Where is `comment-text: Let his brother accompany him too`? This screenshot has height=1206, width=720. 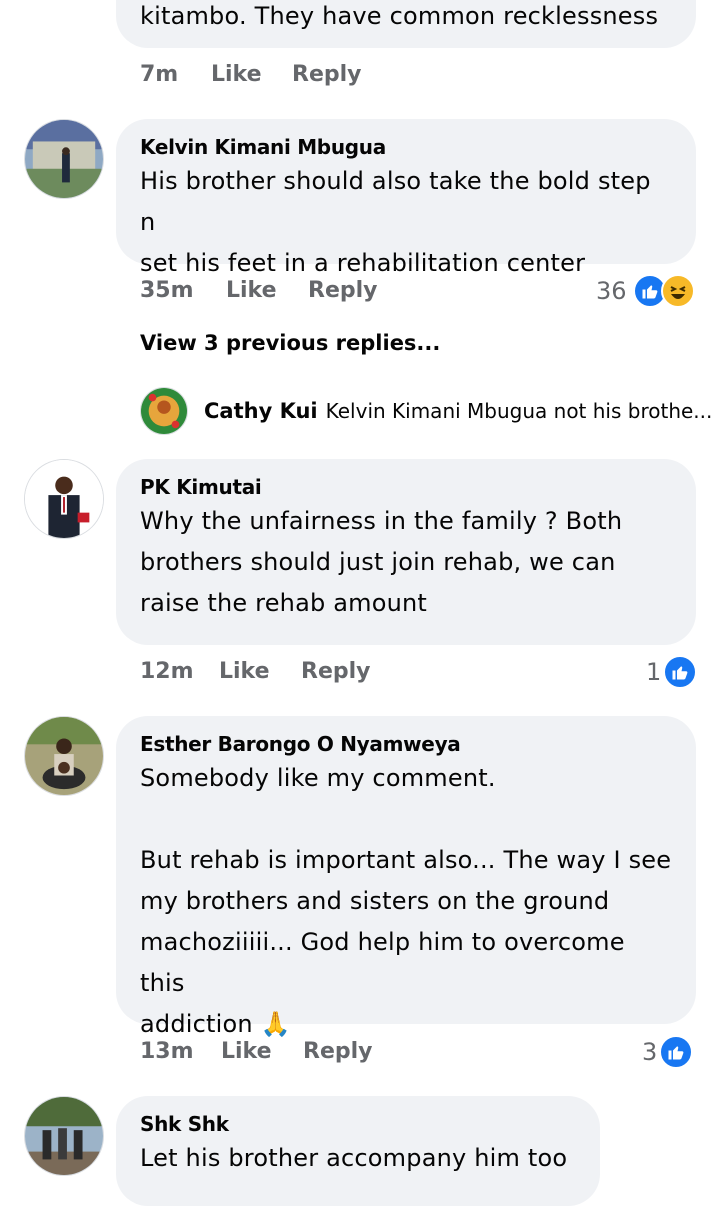 comment-text: Let his brother accompany him too is located at coordinates (354, 1158).